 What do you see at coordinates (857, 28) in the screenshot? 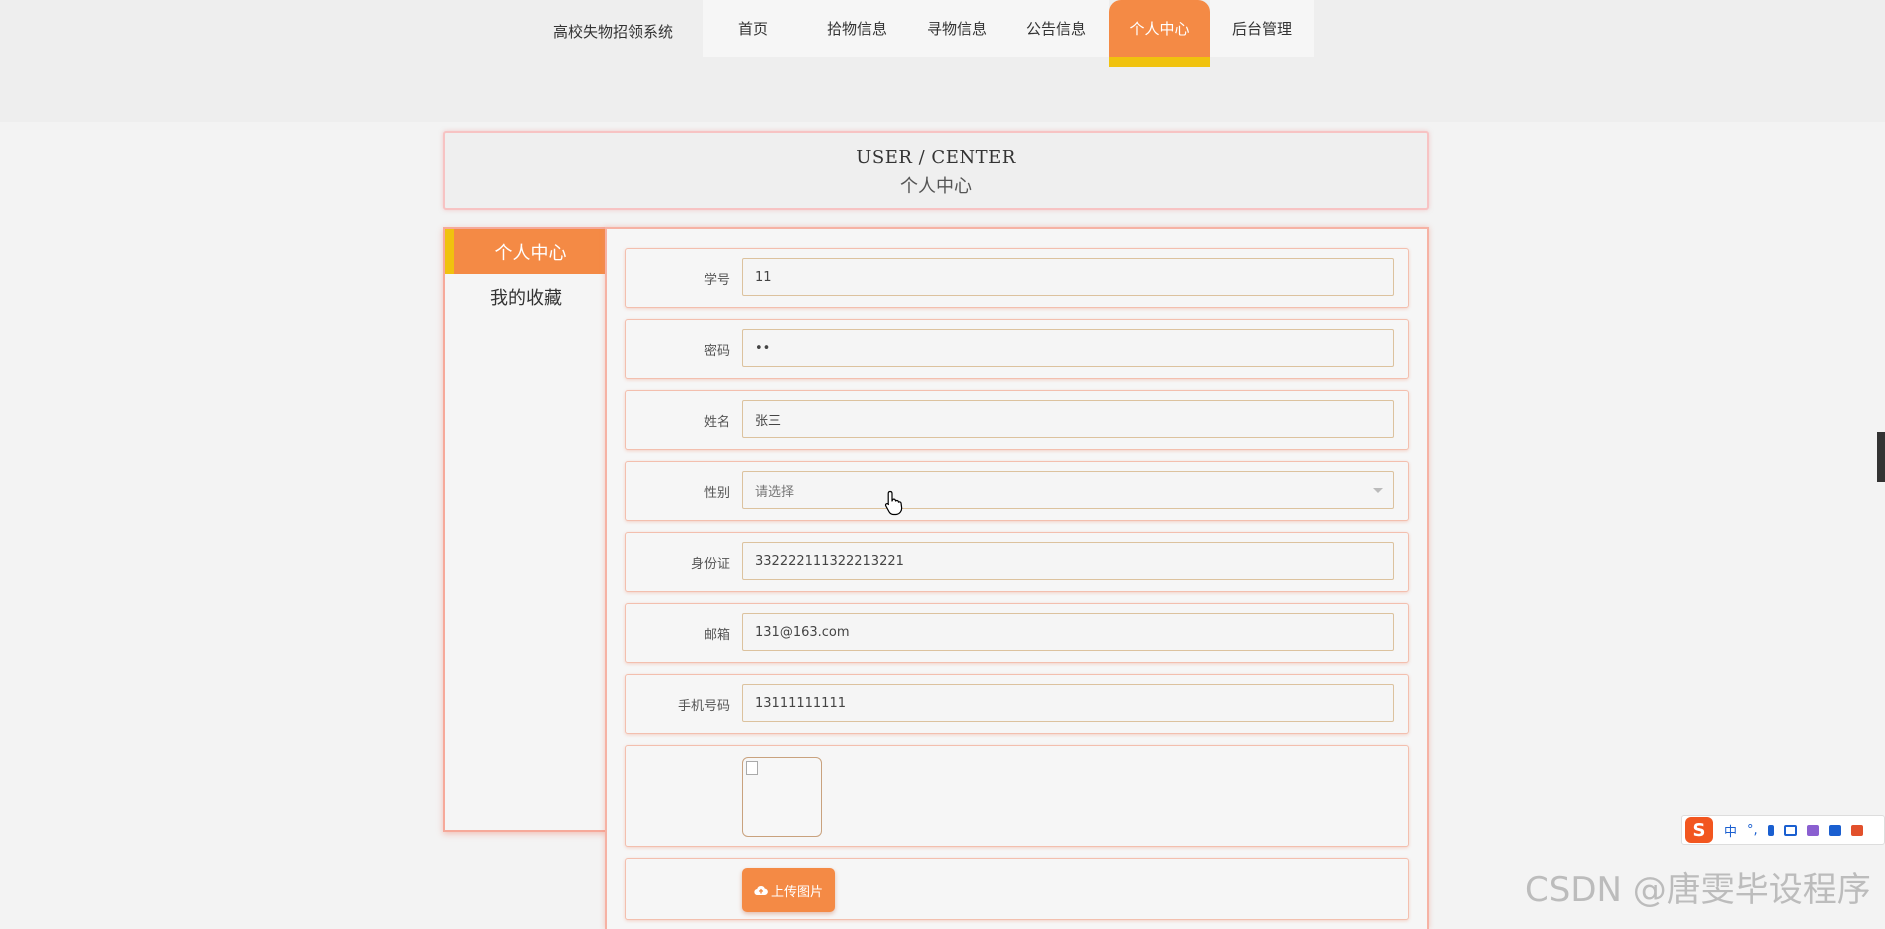
I see `nav-found-items: 拾物信息` at bounding box center [857, 28].